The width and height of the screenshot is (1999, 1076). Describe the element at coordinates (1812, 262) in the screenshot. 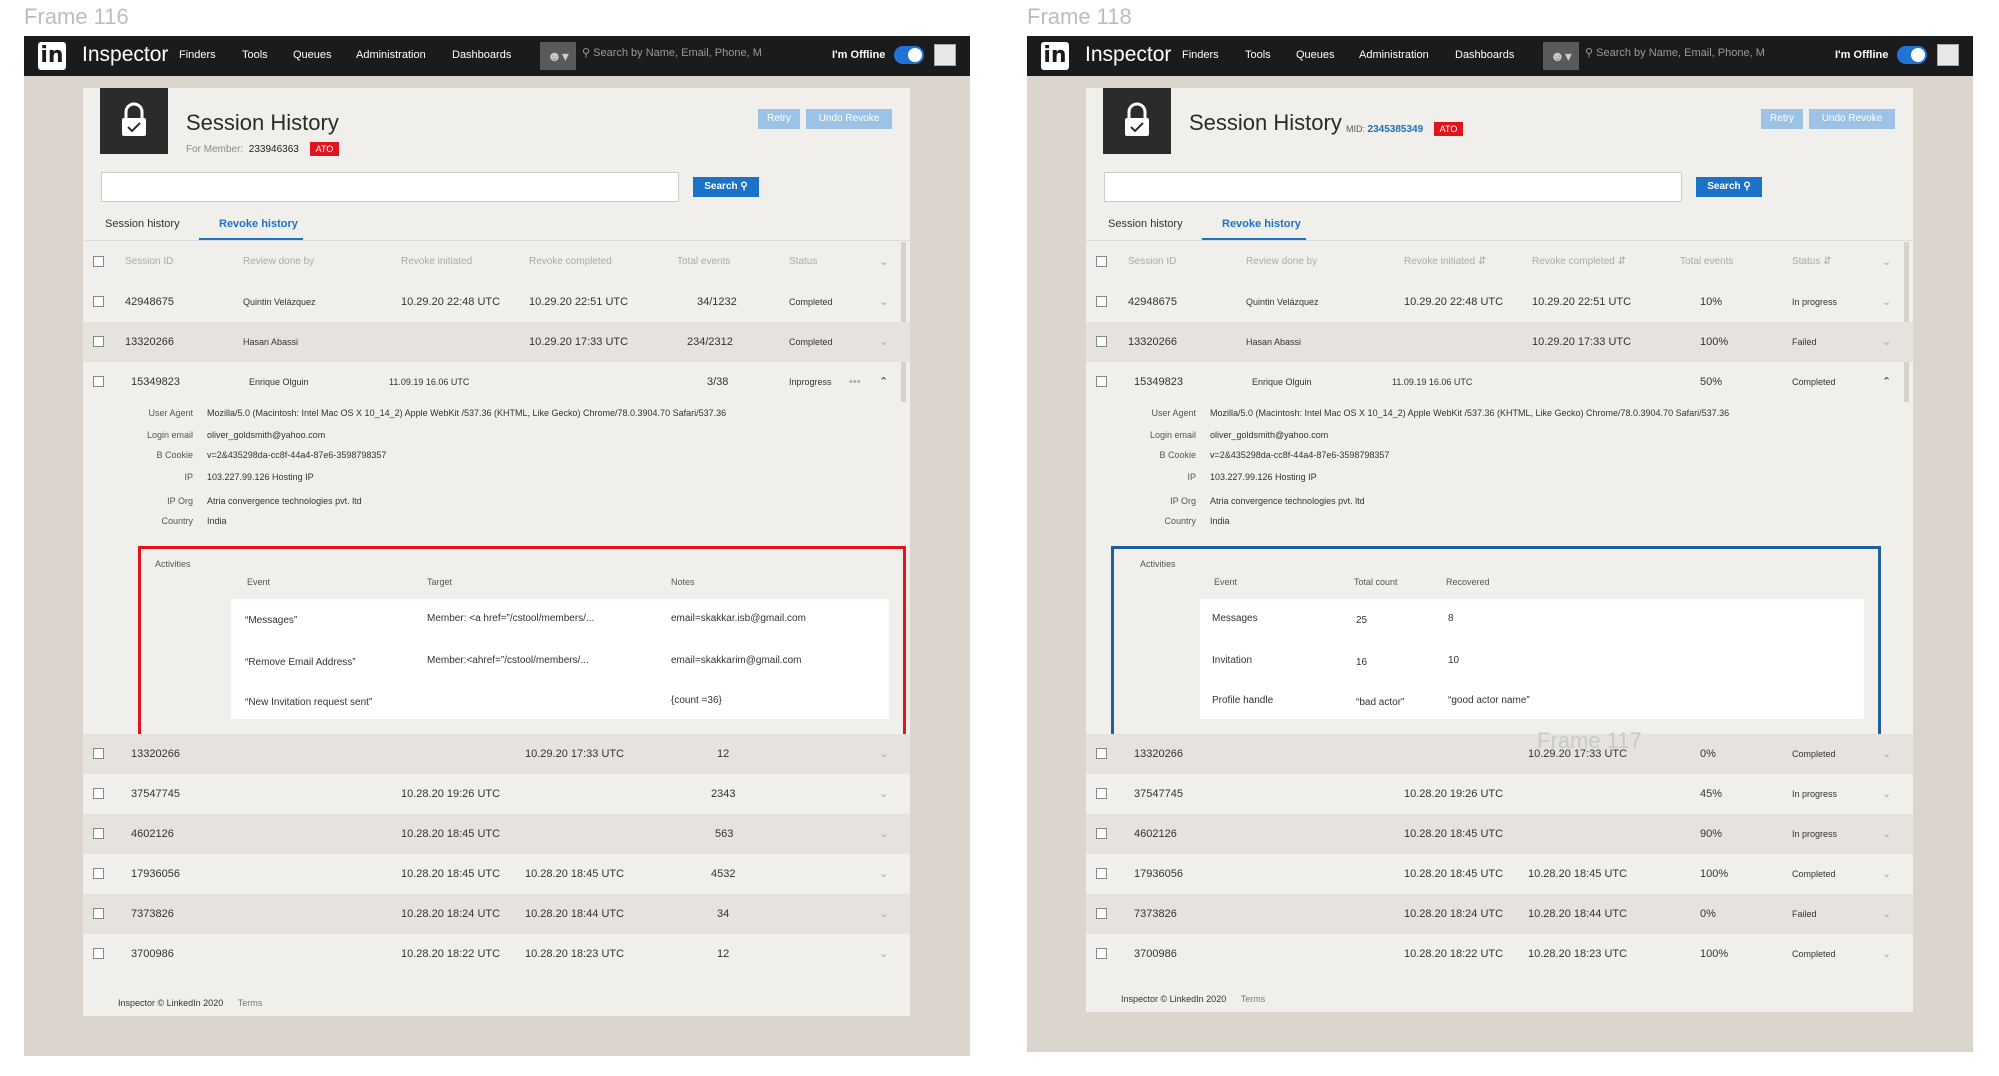

I see `col-status: Status ⇵` at that location.